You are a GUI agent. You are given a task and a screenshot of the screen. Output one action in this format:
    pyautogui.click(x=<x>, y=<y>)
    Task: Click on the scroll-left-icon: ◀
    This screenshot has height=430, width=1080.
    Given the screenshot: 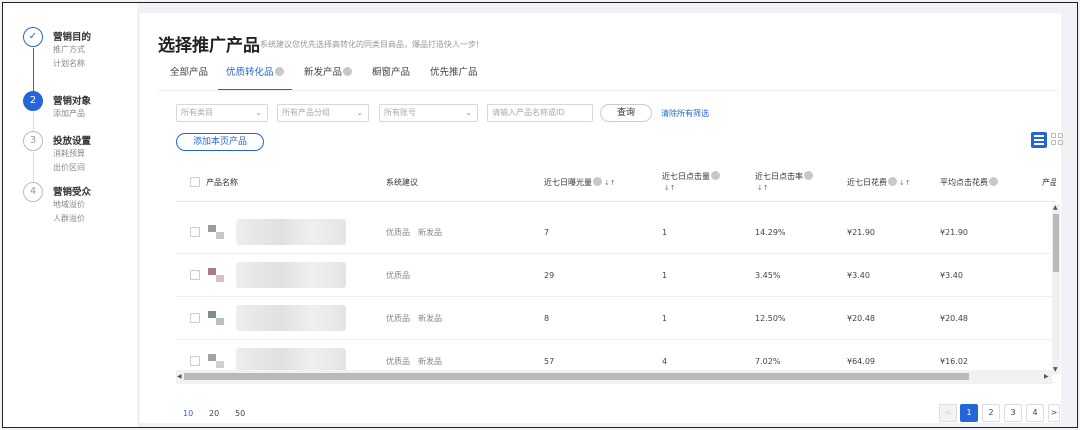 What is the action you would take?
    pyautogui.click(x=179, y=376)
    